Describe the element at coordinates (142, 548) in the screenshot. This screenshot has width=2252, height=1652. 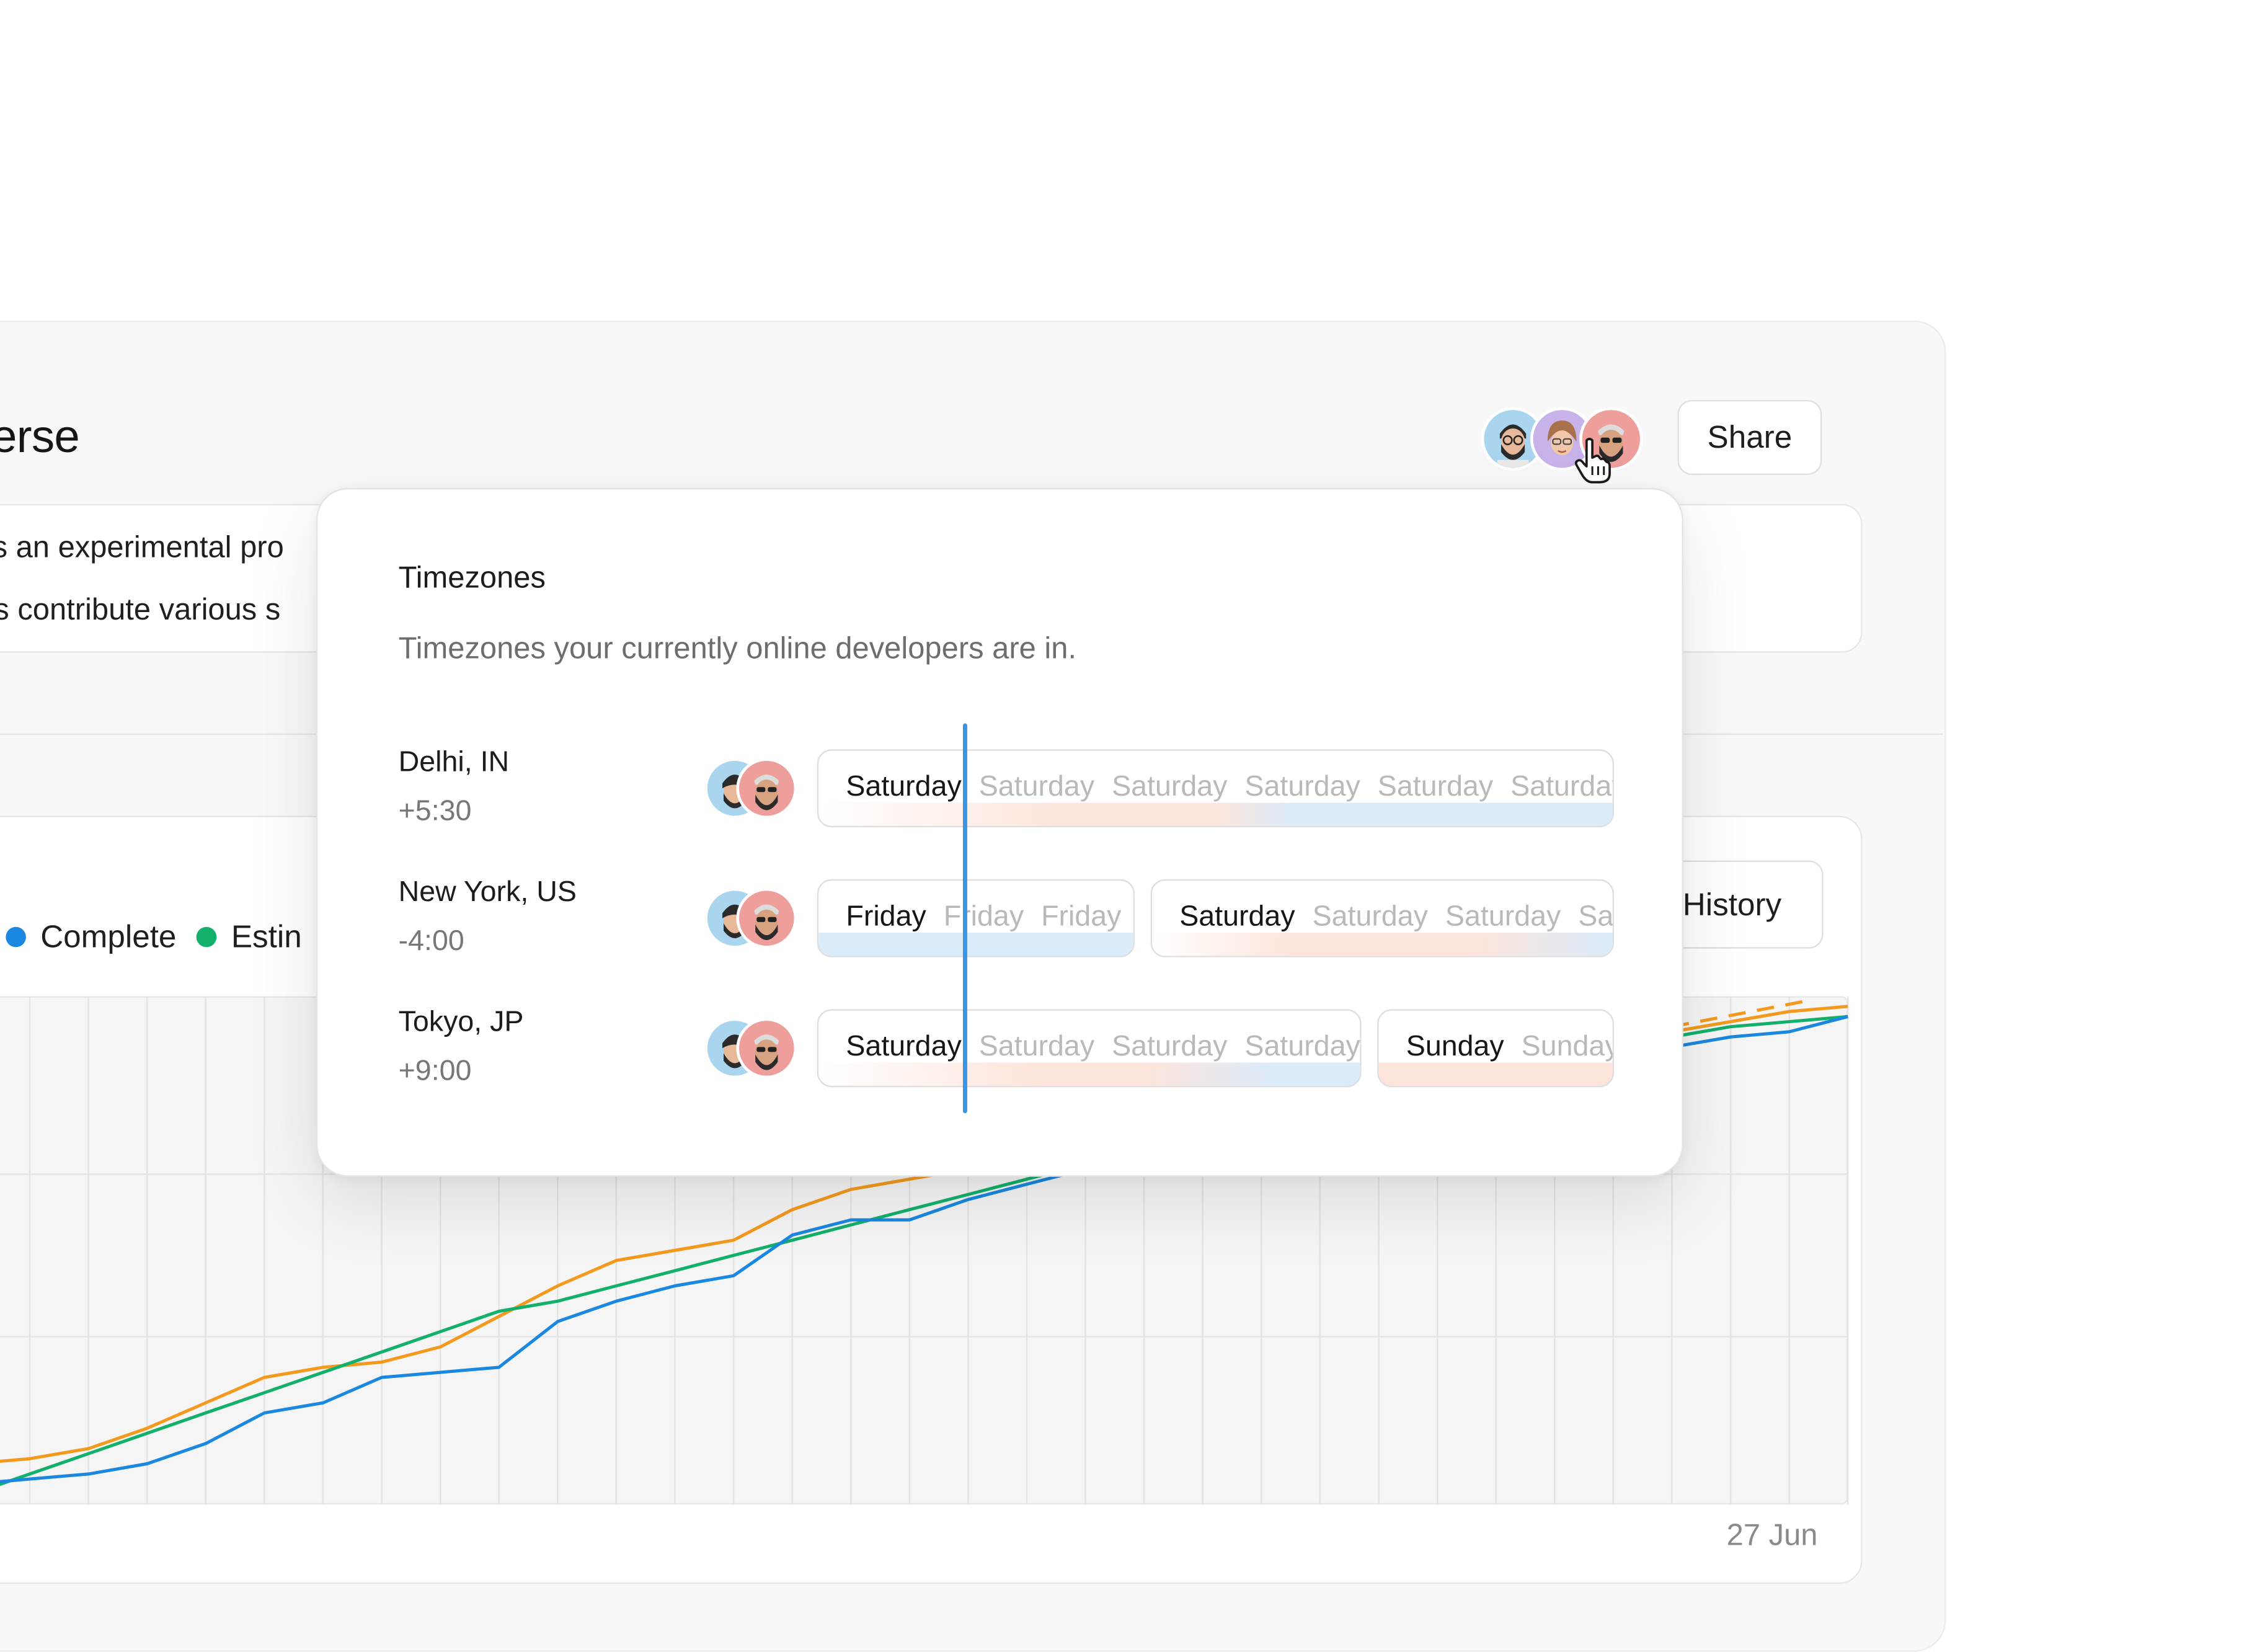
I see `description-line-1: is an experimental pro` at that location.